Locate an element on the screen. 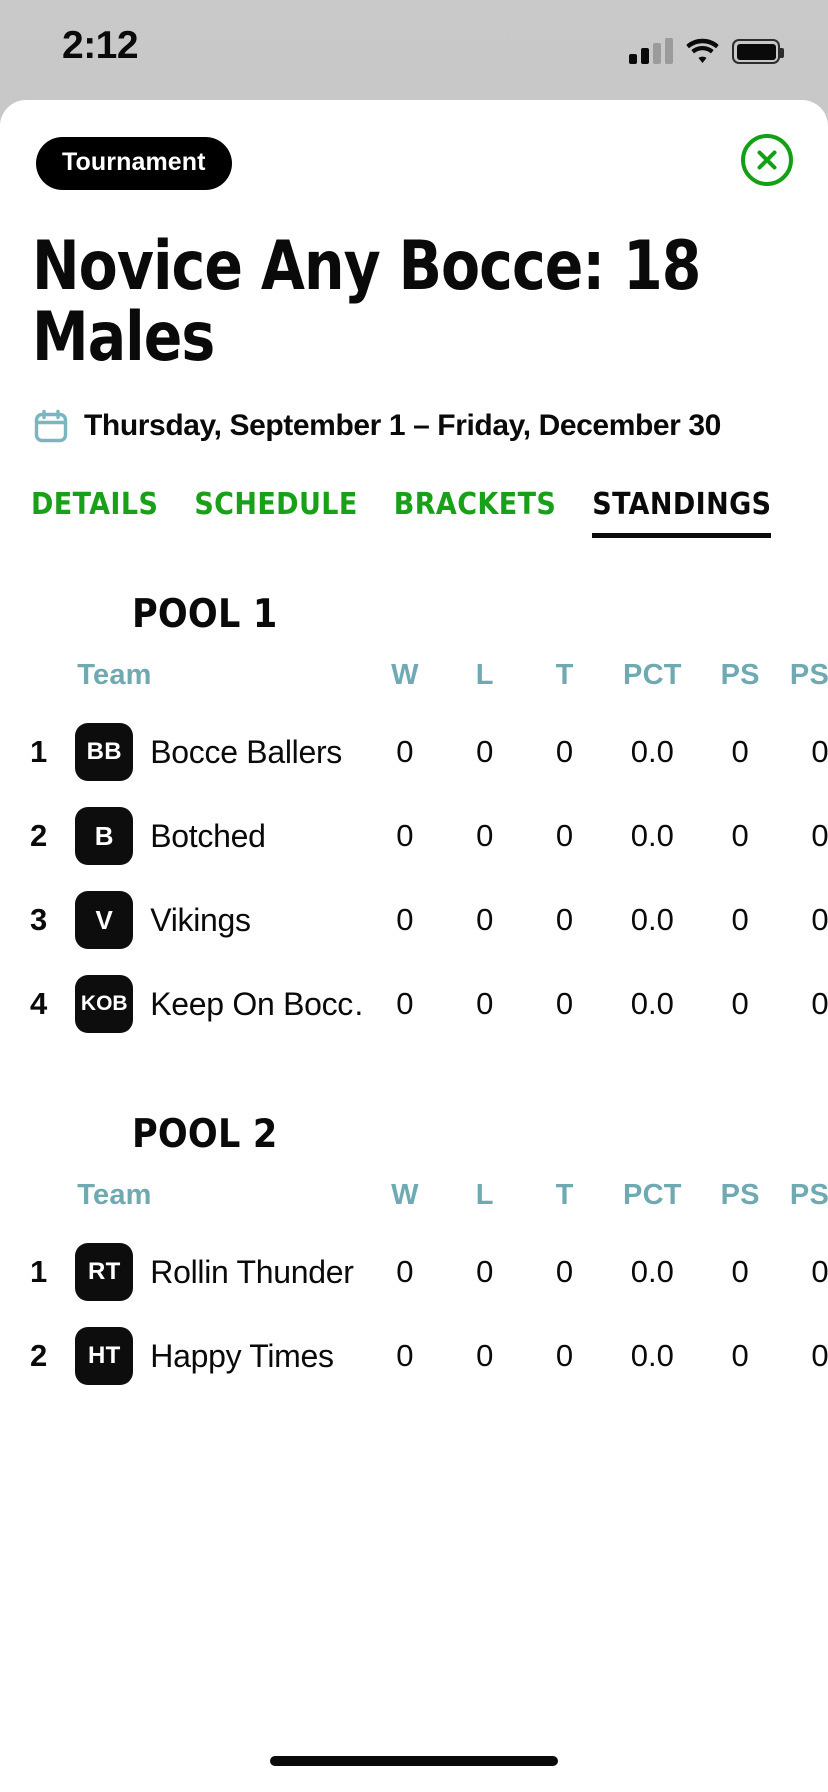  tab-standings: STANDINGS is located at coordinates (682, 513).